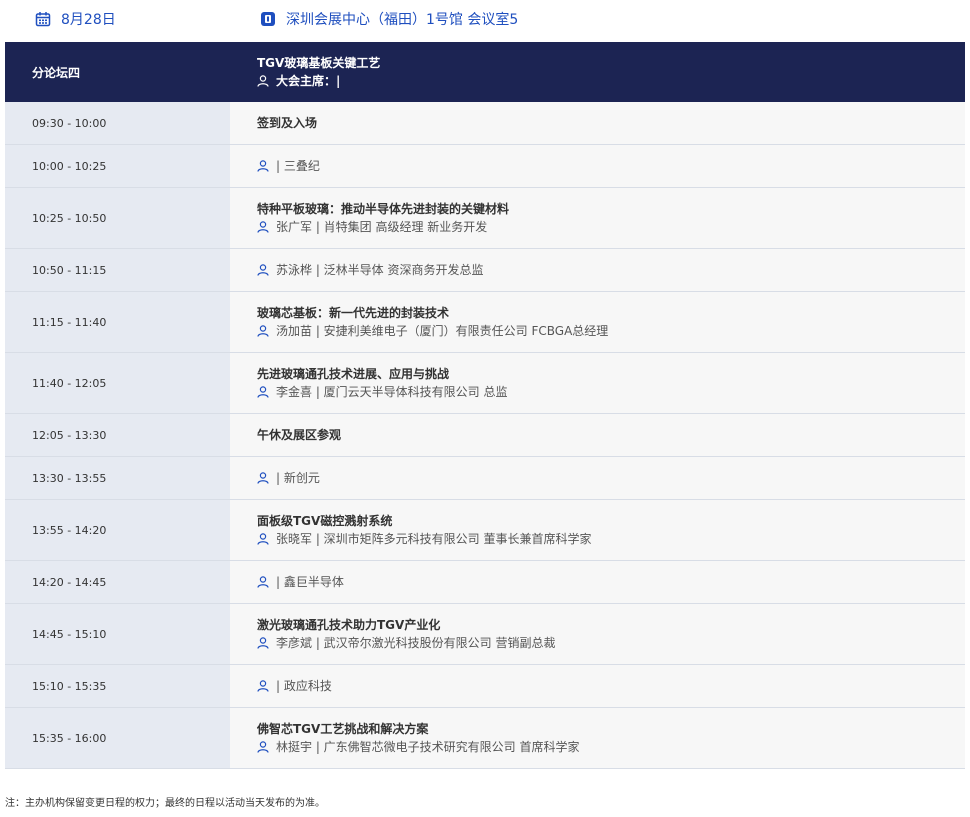  What do you see at coordinates (611, 331) in the screenshot?
I see `session-speaker: 汤加苗 | 安捷利美维电子（厦门）有限责任公司 FCBGA总经理` at bounding box center [611, 331].